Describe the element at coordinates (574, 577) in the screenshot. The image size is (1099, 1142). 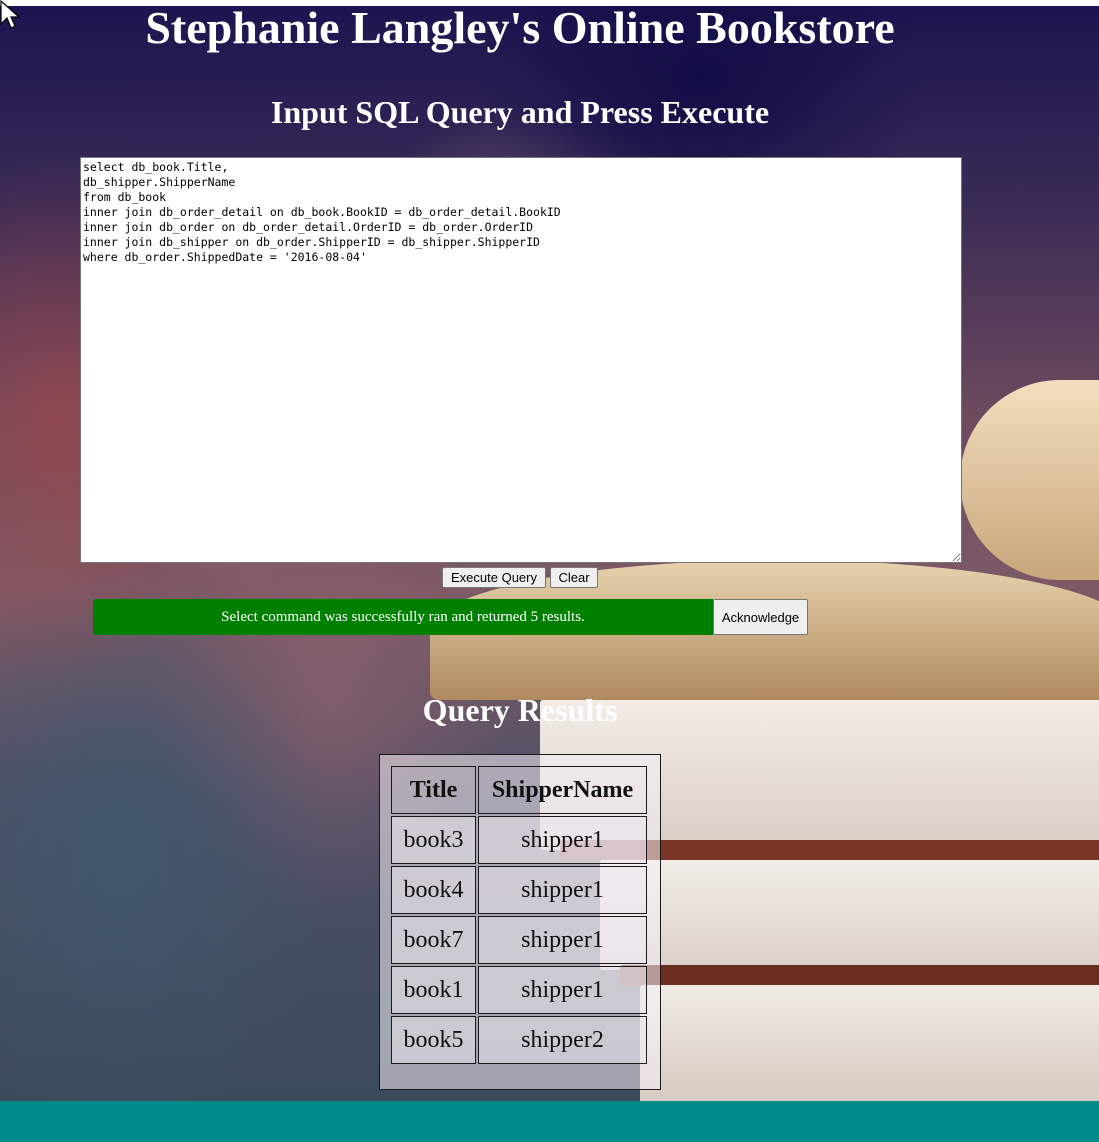
I see `clear-button: Clear` at that location.